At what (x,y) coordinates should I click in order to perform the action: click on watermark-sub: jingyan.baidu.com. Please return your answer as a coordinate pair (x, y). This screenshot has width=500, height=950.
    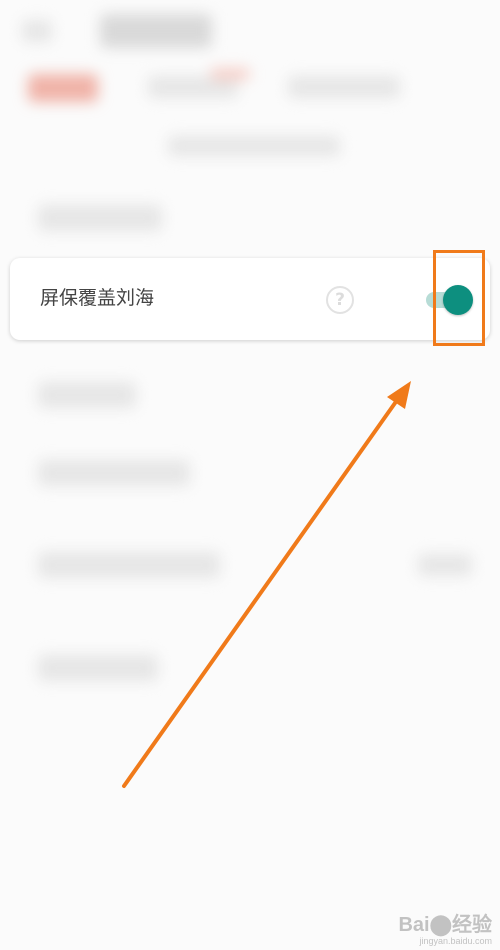
    Looking at the image, I should click on (455, 941).